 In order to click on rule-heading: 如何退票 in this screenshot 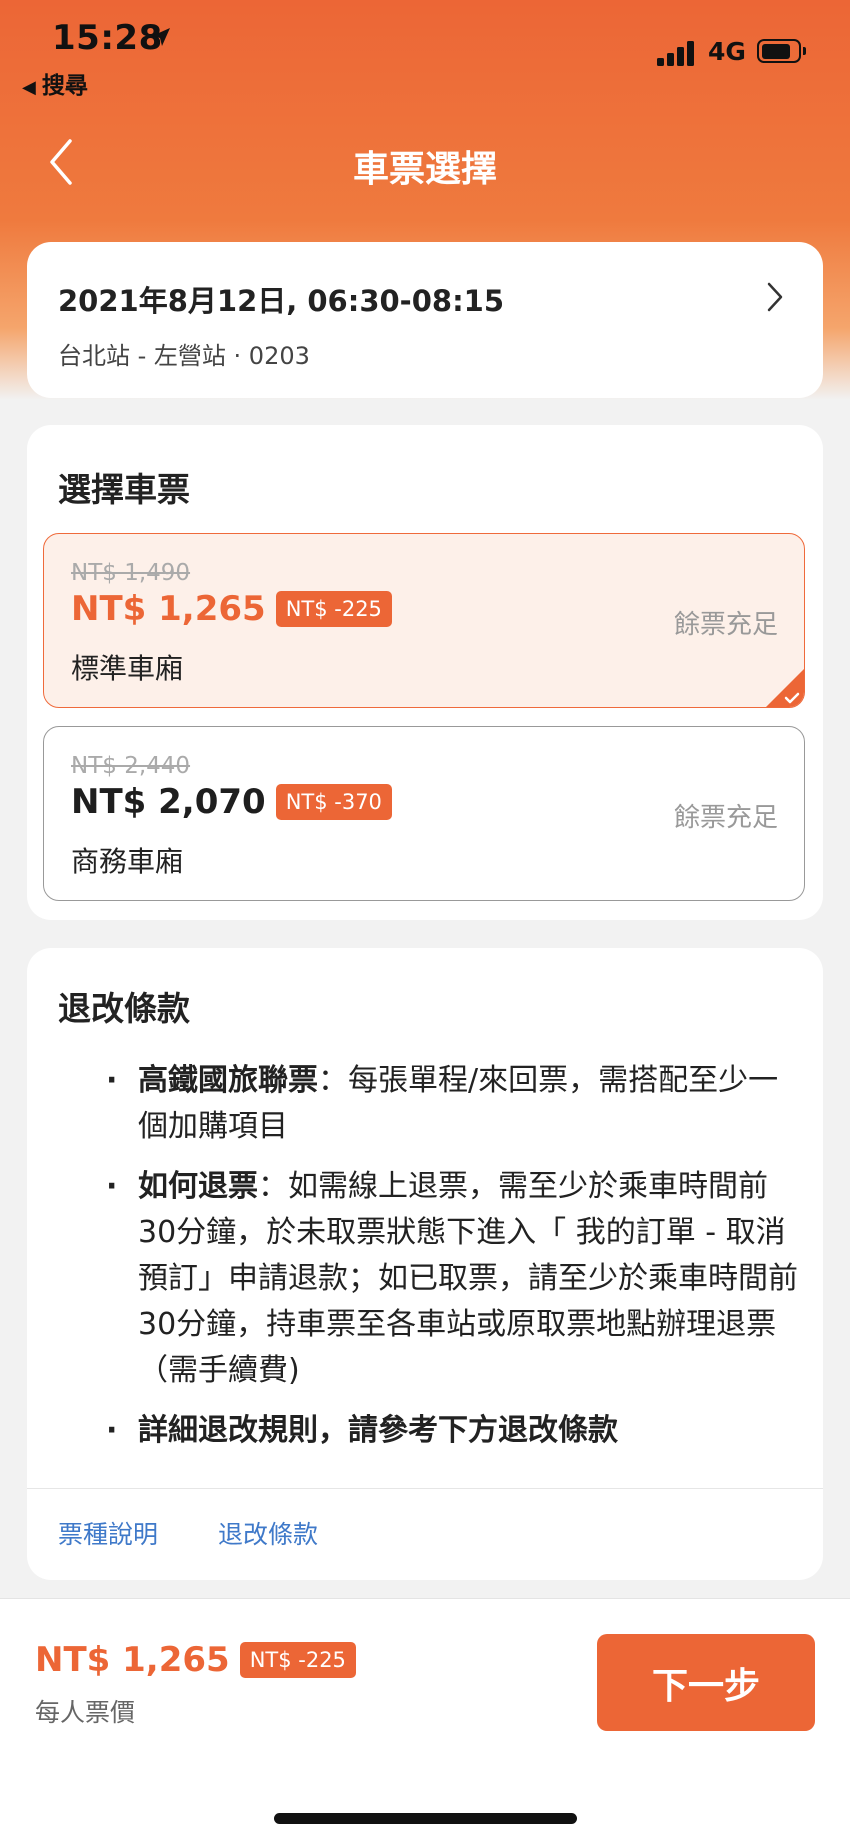, I will do `click(198, 1186)`.